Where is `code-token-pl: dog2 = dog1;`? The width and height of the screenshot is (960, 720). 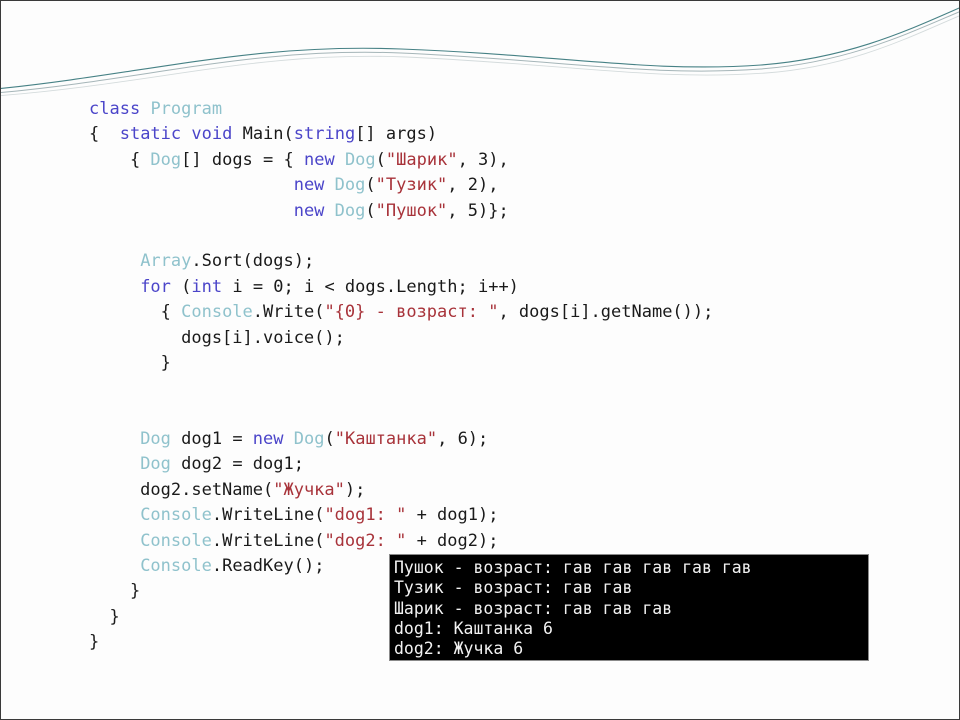
code-token-pl: dog2 = dog1; is located at coordinates (237, 464).